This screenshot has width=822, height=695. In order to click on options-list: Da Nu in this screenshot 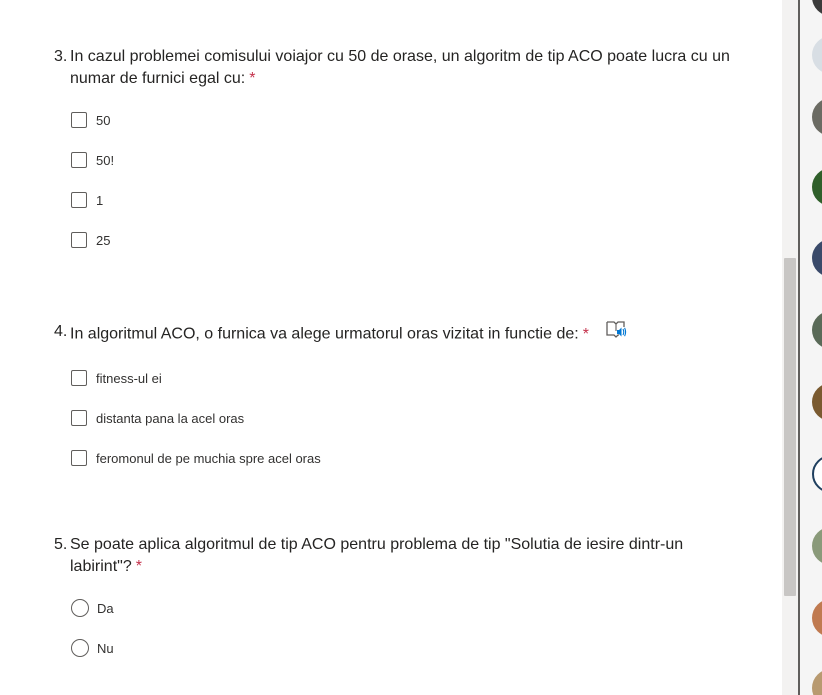, I will do `click(407, 628)`.